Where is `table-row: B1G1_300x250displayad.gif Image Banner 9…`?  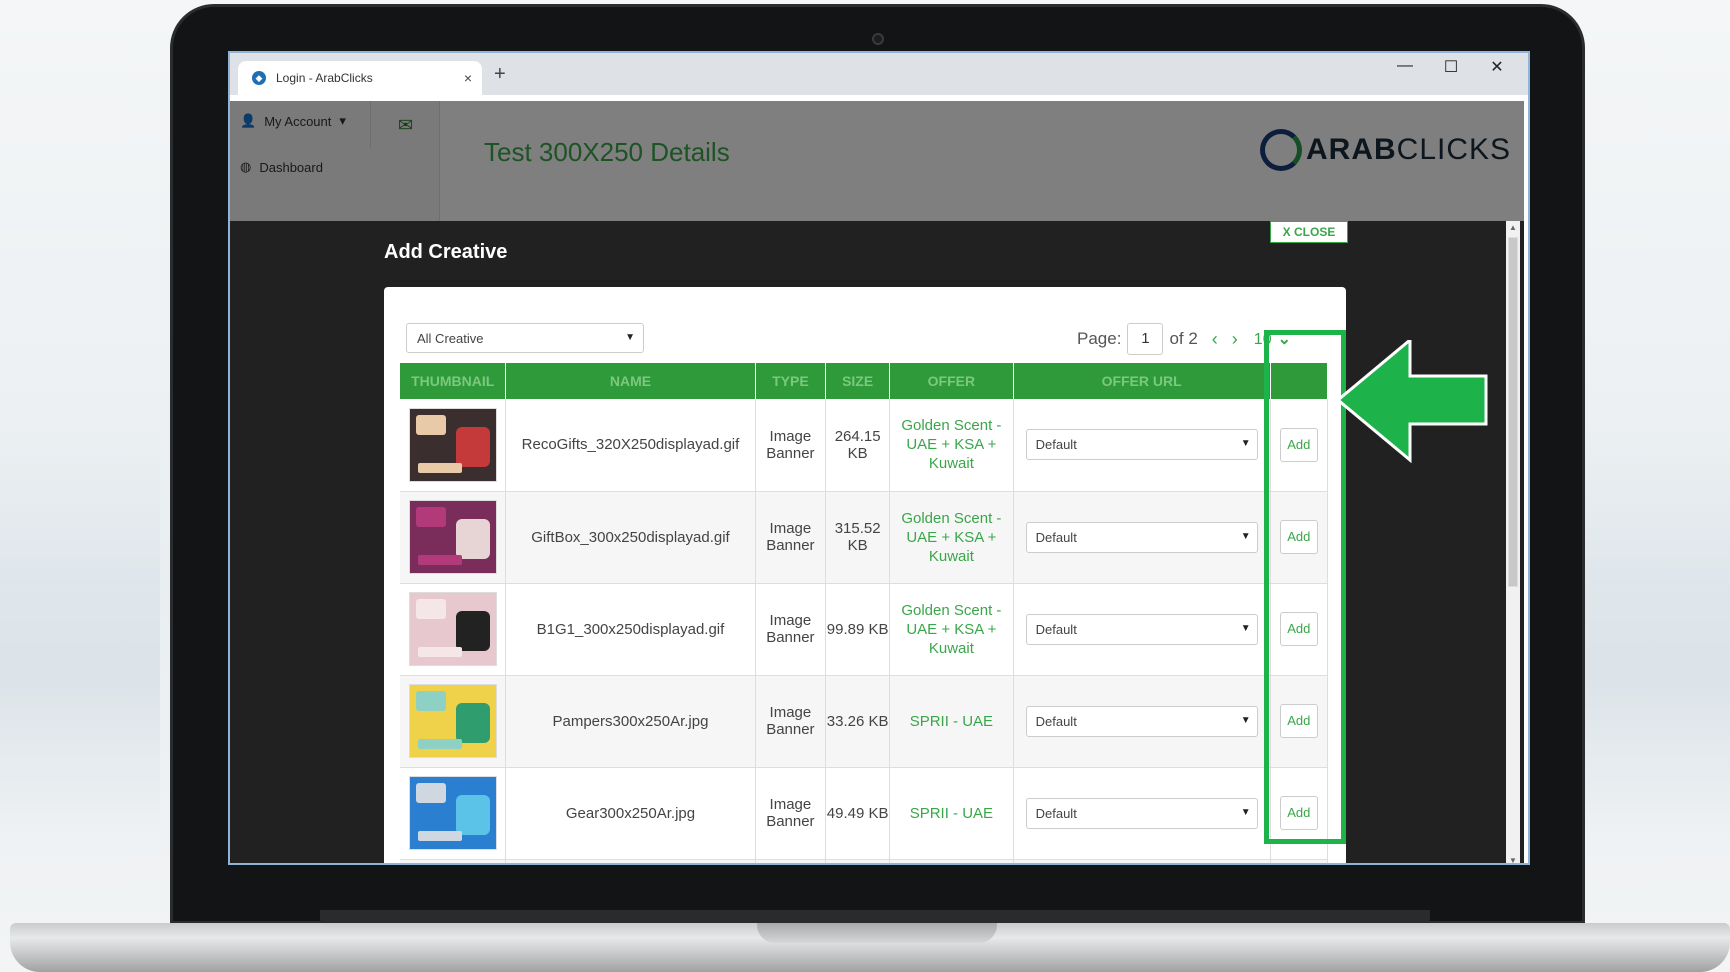
table-row: B1G1_300x250displayad.gif Image Banner 9… is located at coordinates (864, 629).